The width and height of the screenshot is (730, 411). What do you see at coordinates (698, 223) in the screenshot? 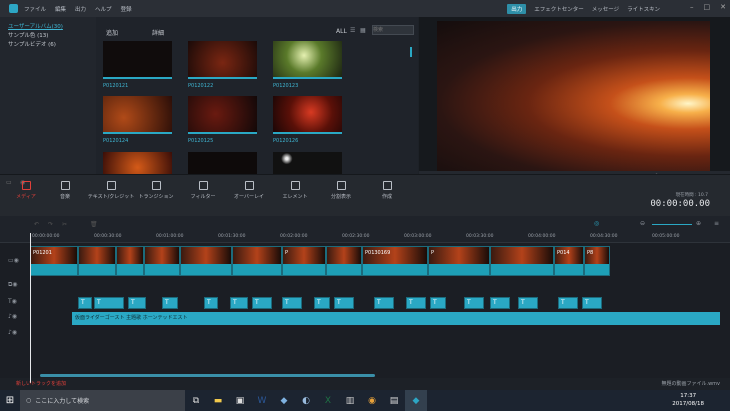
I see `zoom-in-icon: ⊕` at bounding box center [698, 223].